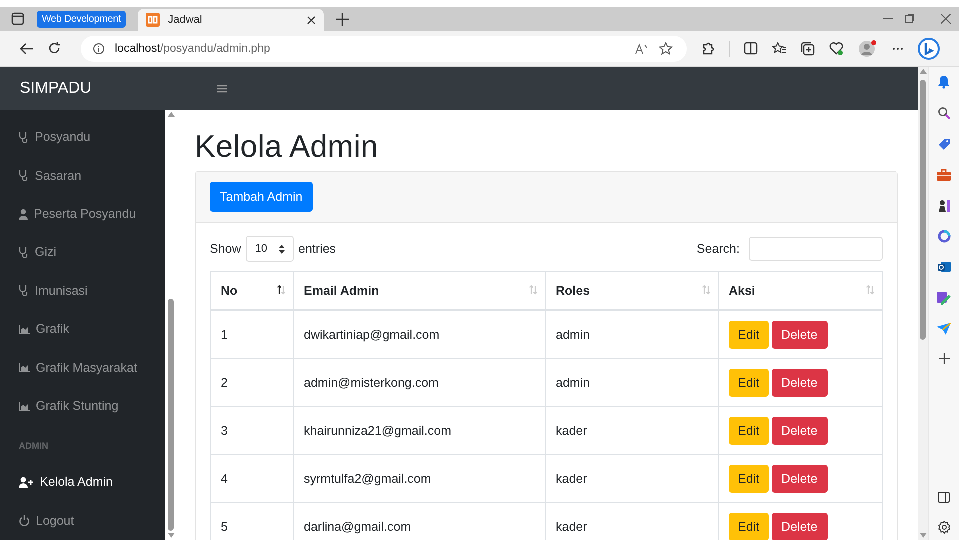  What do you see at coordinates (944, 82) in the screenshot?
I see `bell-icon` at bounding box center [944, 82].